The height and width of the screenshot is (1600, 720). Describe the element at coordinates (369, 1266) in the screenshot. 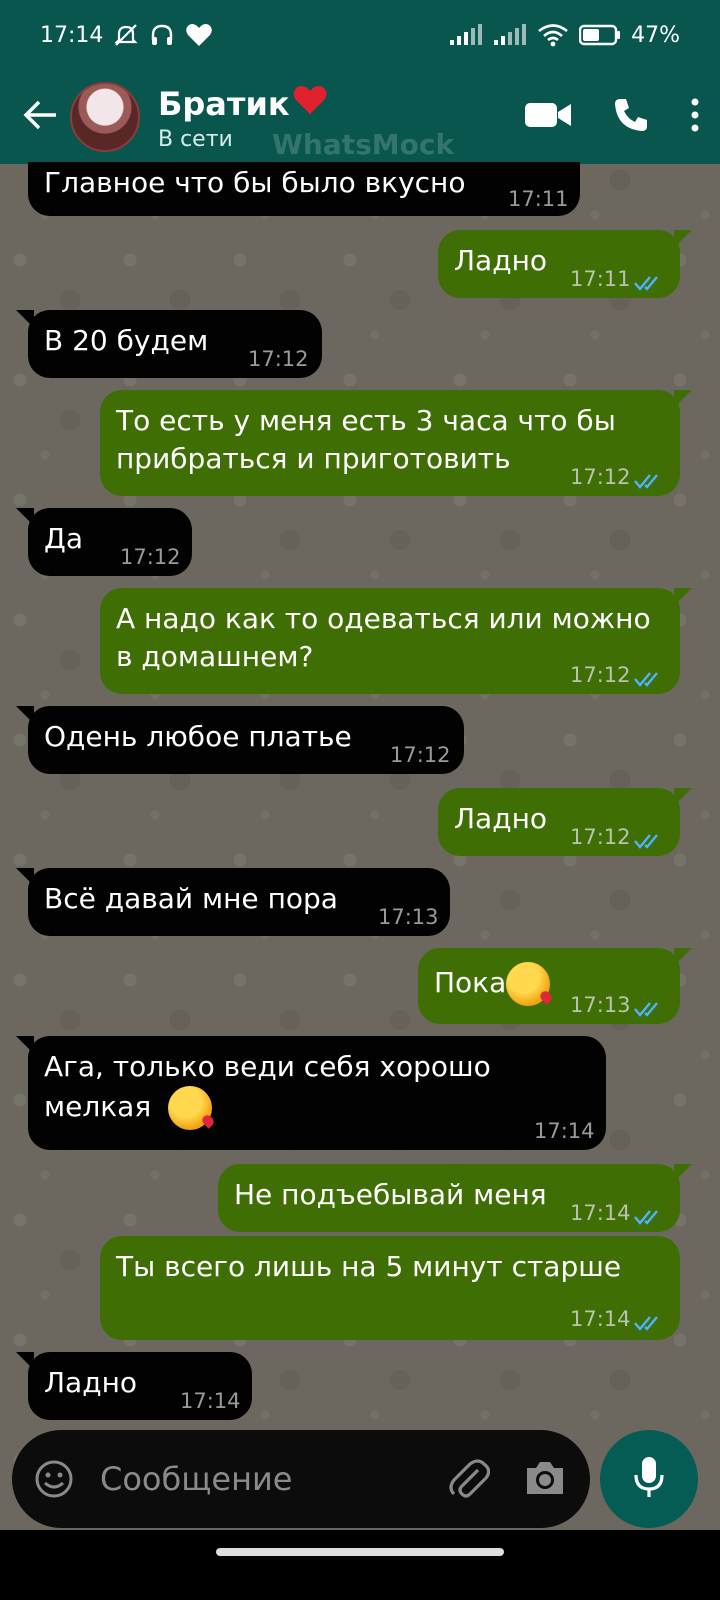

I see `message-text: Ты всего лишь на 5 минут старше` at that location.